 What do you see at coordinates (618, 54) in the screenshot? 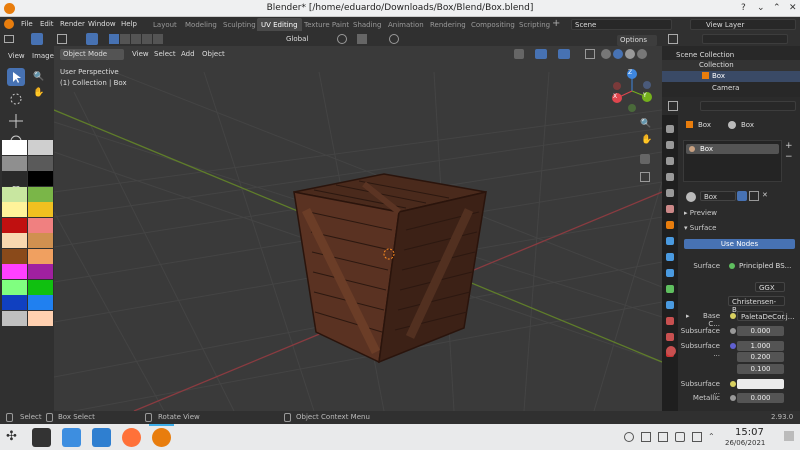
I see `shading-solid-icon` at bounding box center [618, 54].